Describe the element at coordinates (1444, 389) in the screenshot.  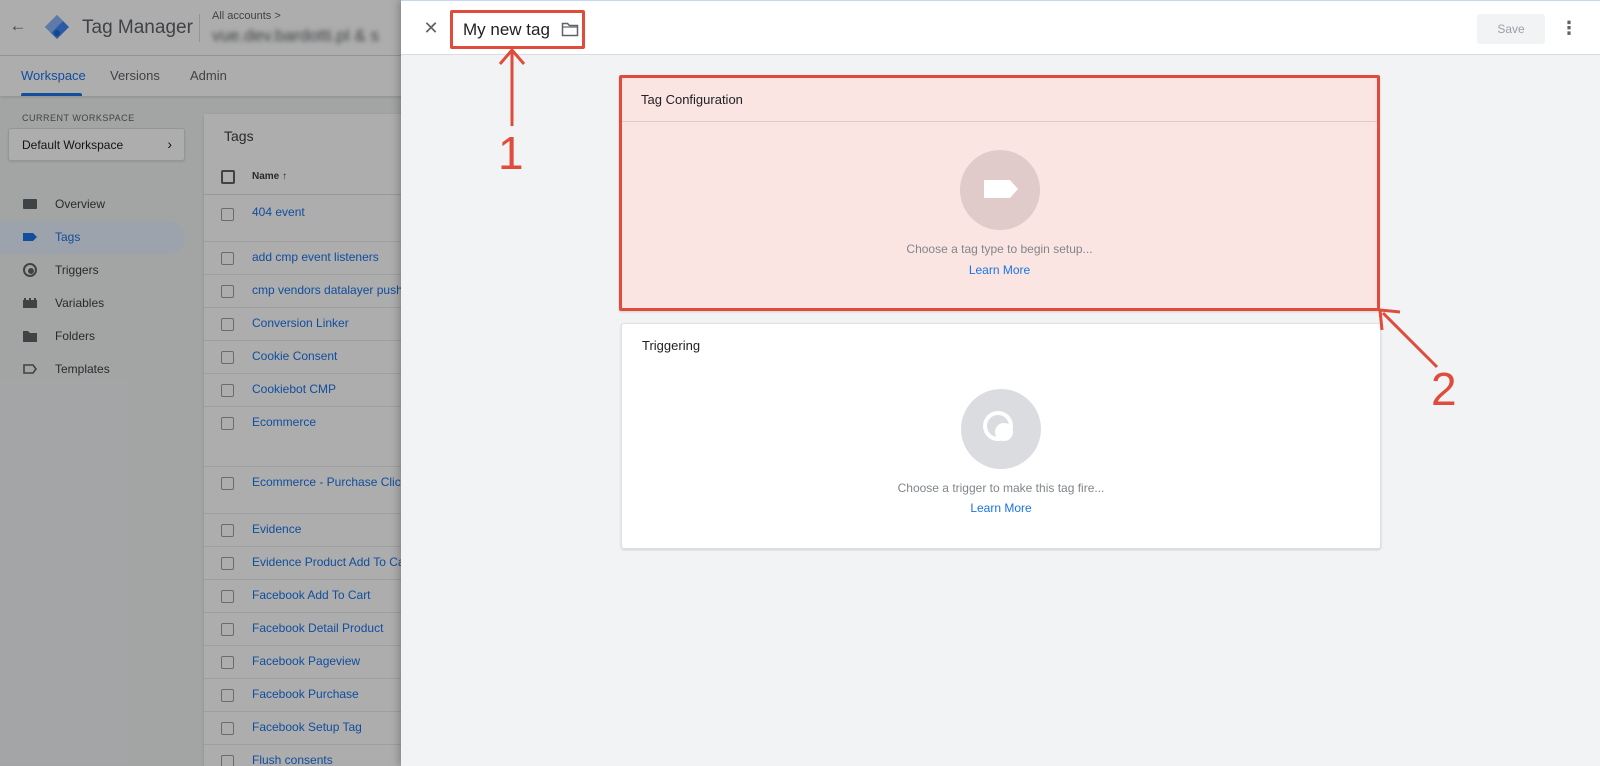
I see `annotation-label-2: 2` at that location.